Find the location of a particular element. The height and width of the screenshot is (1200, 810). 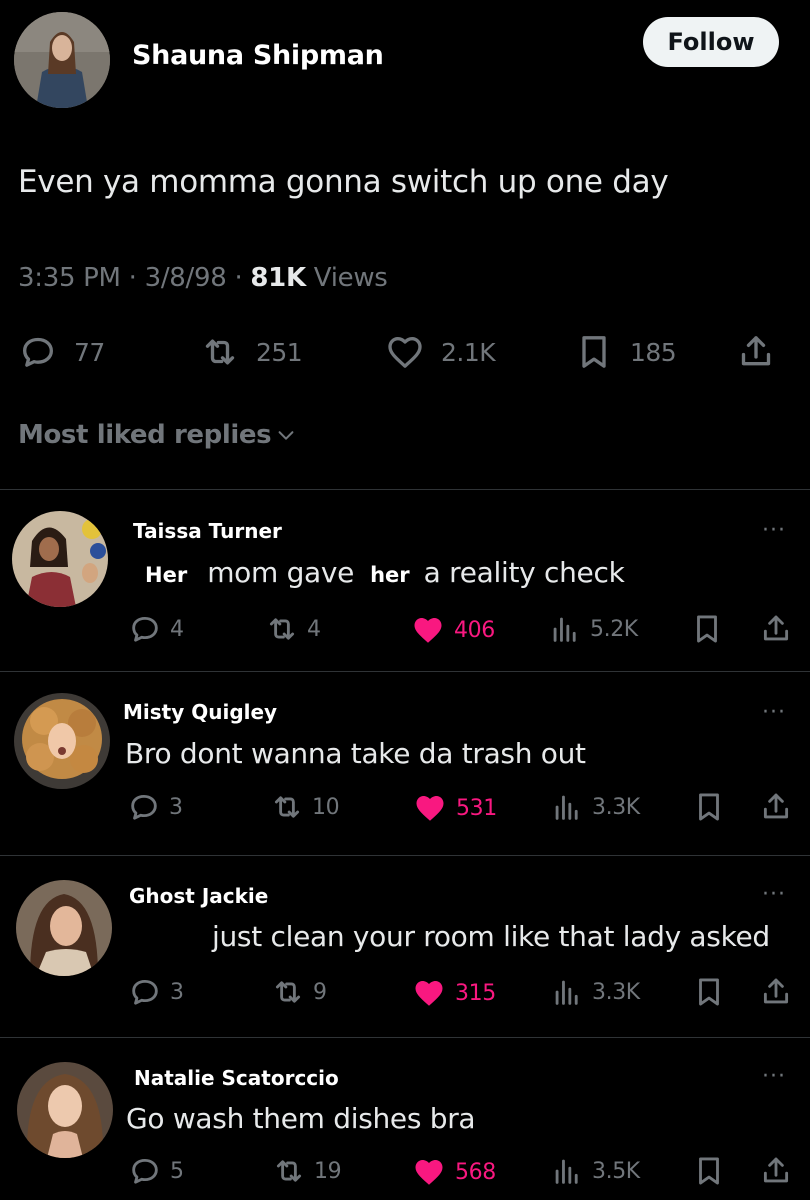

like-button: 406 is located at coordinates (452, 630).